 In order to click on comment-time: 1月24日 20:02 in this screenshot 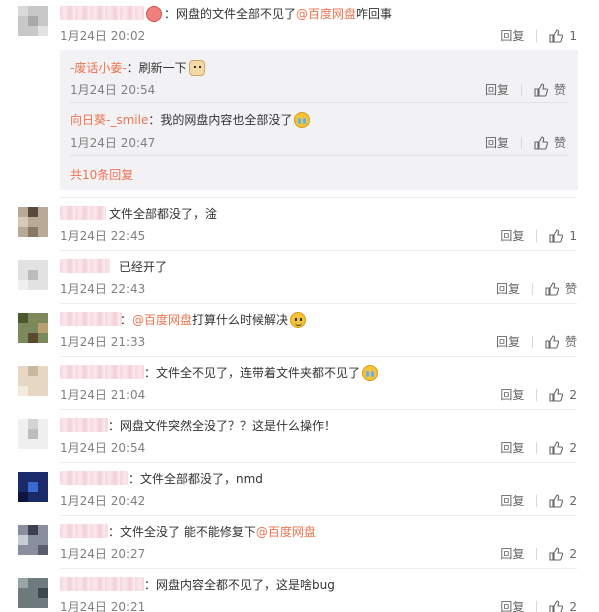, I will do `click(103, 36)`.